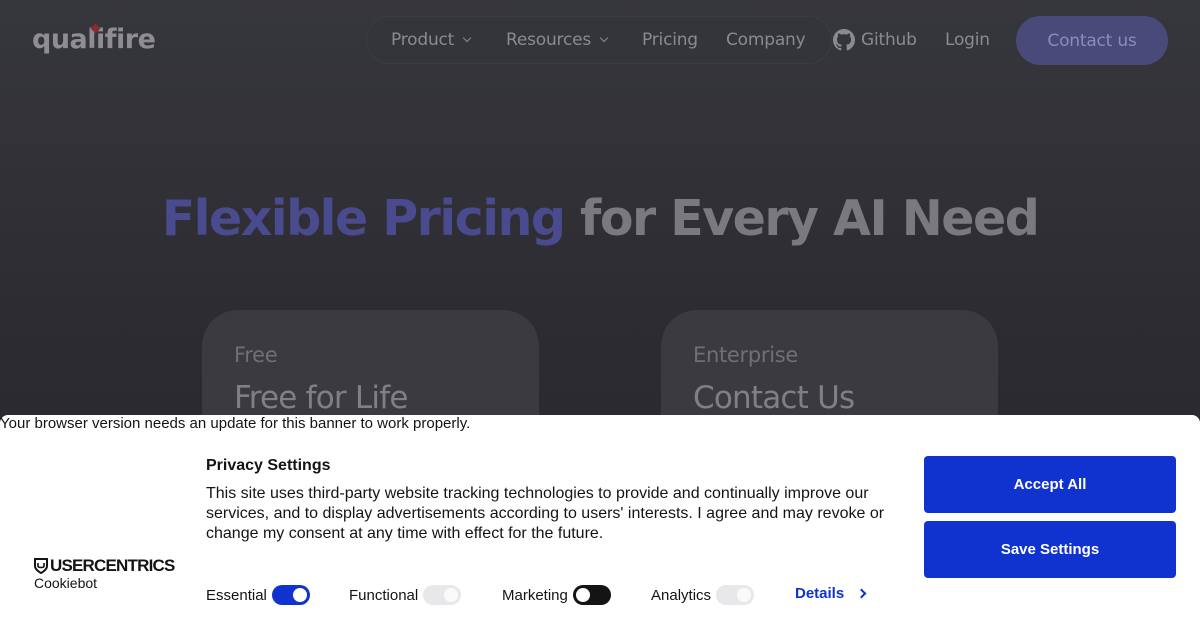  Describe the element at coordinates (442, 595) in the screenshot. I see `functional-switch` at that location.